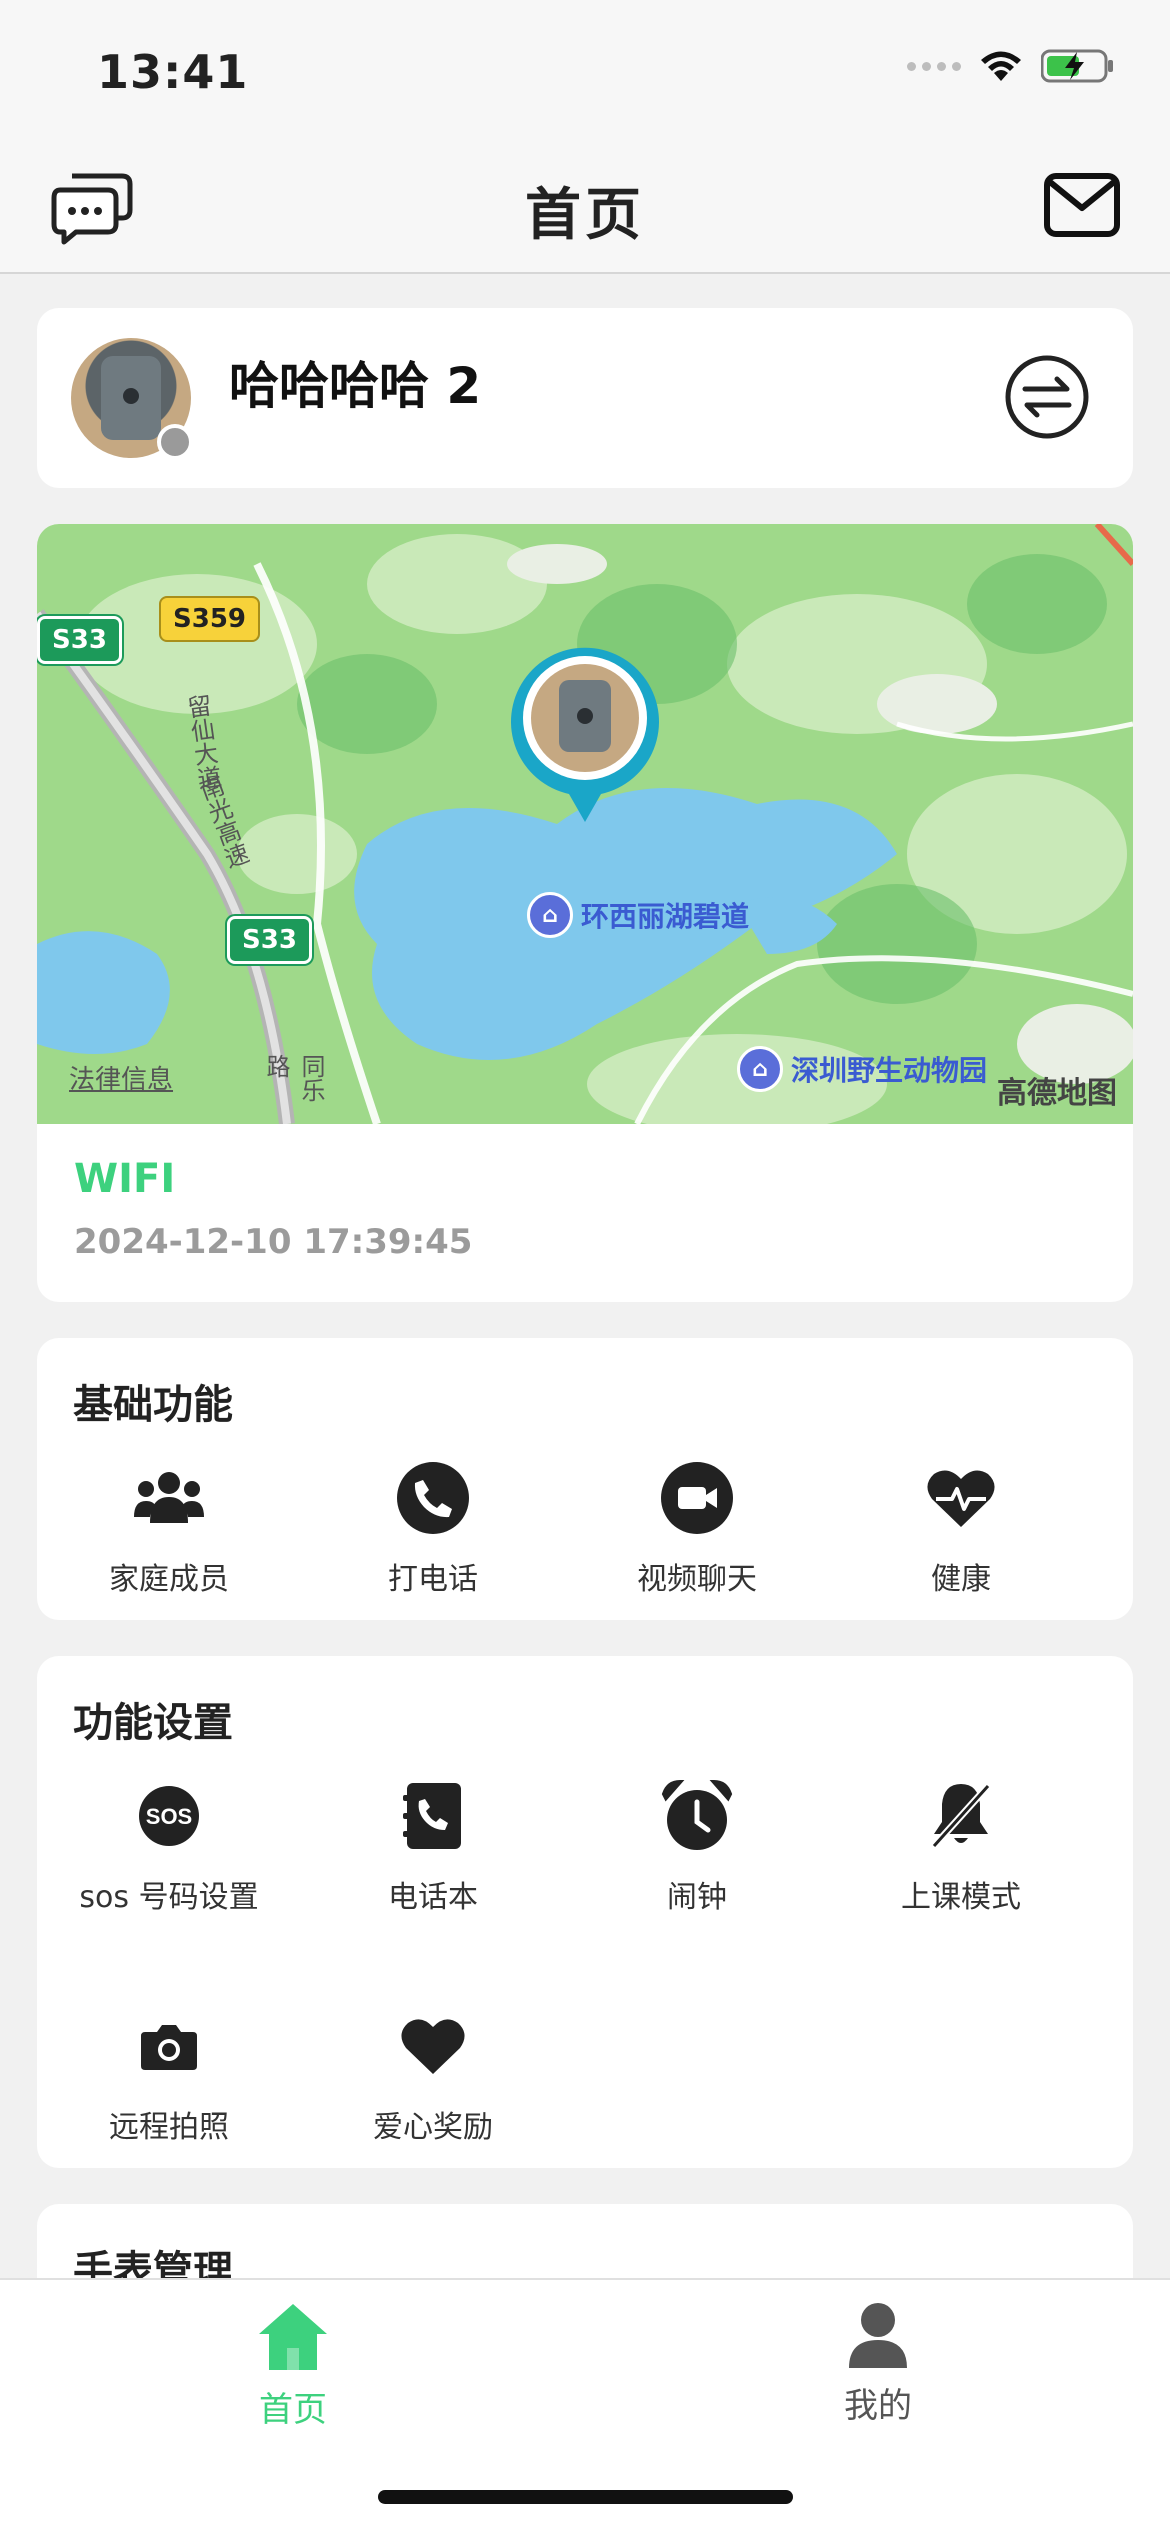  I want to click on camera-icon, so click(169, 2047).